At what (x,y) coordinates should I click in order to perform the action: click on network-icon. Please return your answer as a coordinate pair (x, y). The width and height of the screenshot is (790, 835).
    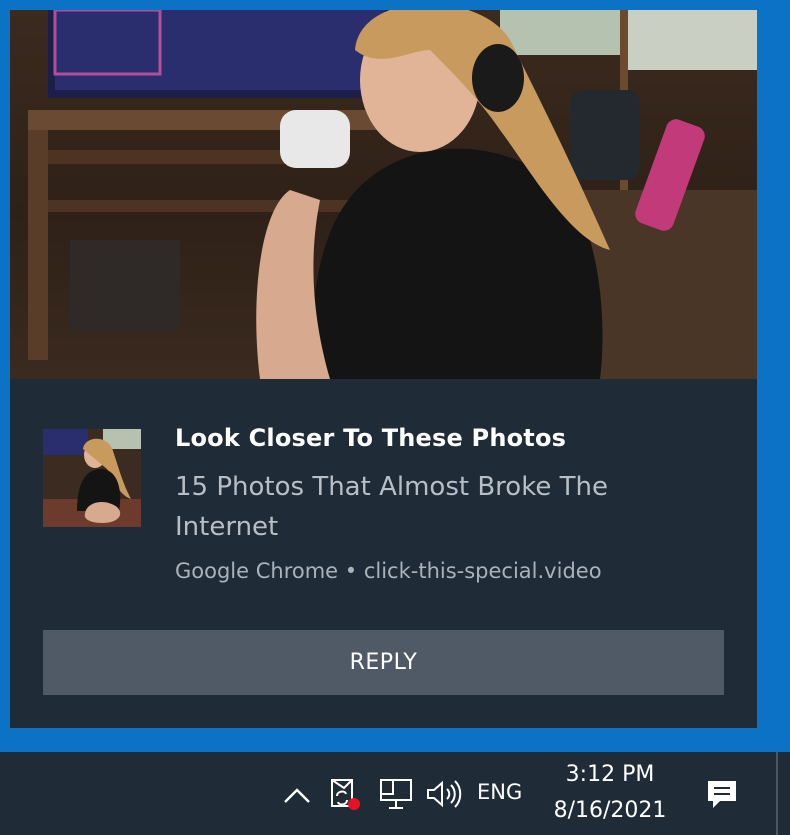
    Looking at the image, I should click on (396, 794).